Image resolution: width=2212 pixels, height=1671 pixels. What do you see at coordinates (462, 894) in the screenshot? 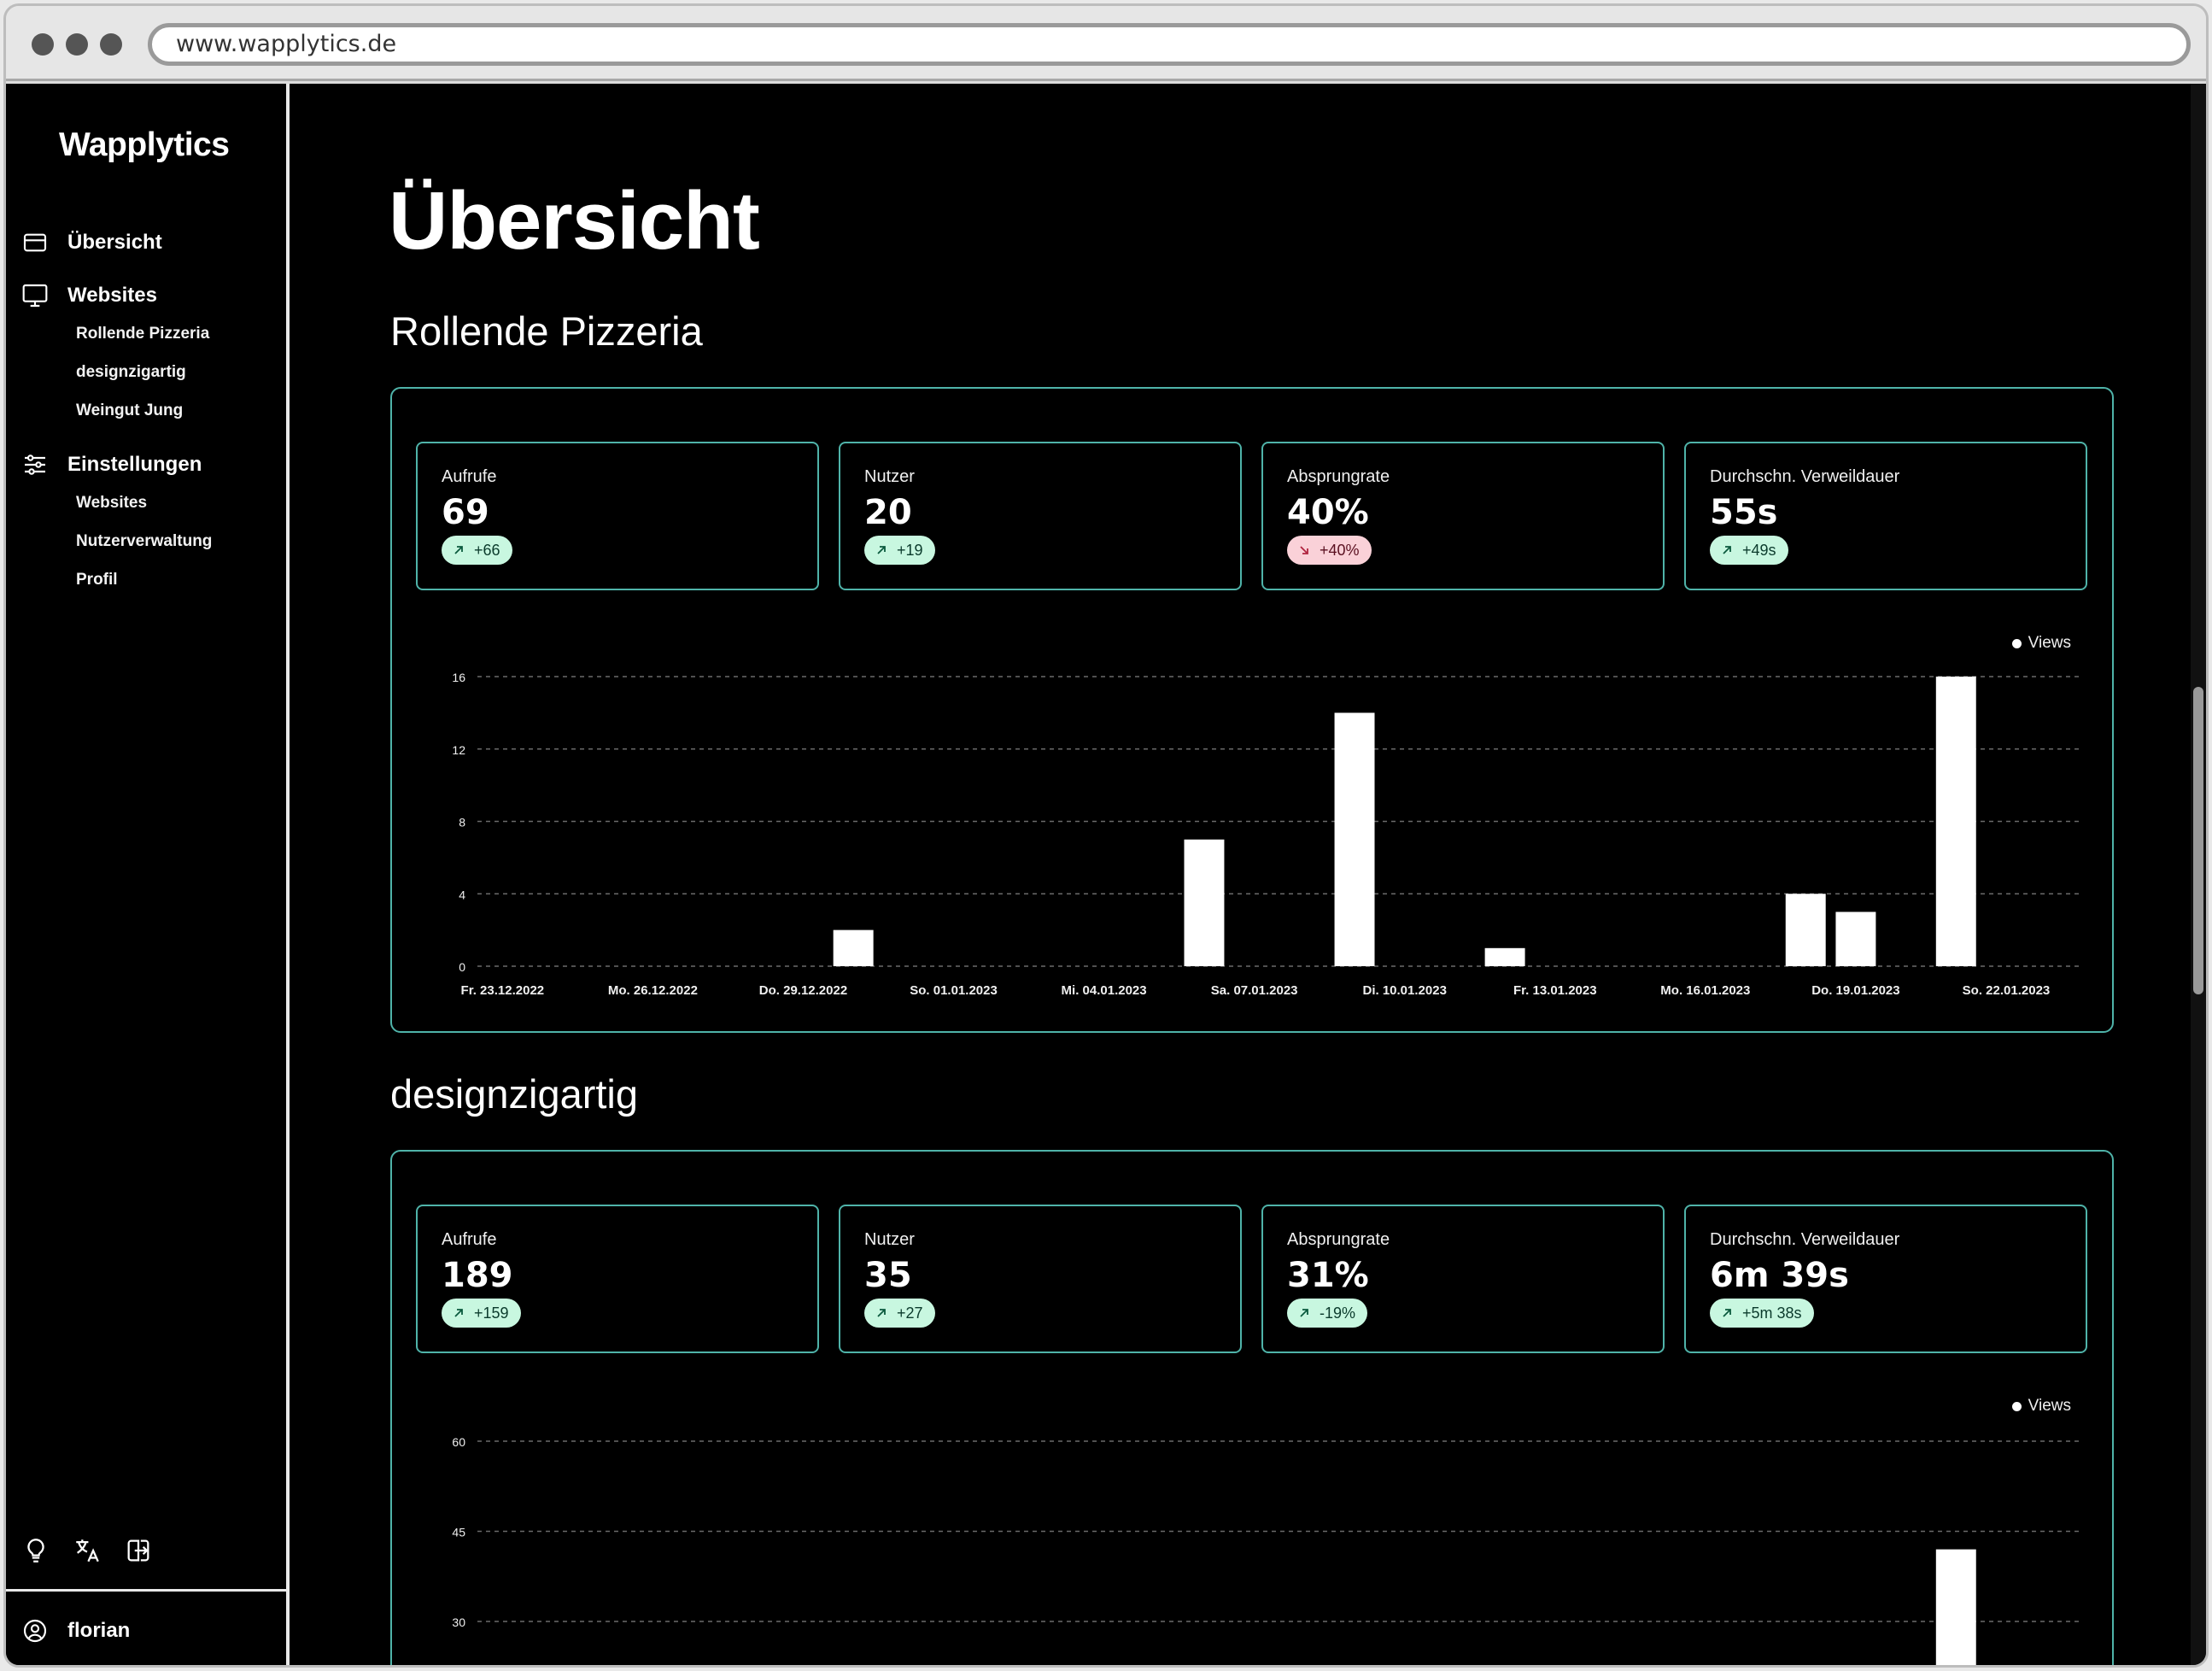
I see `y-tick-label: 4` at bounding box center [462, 894].